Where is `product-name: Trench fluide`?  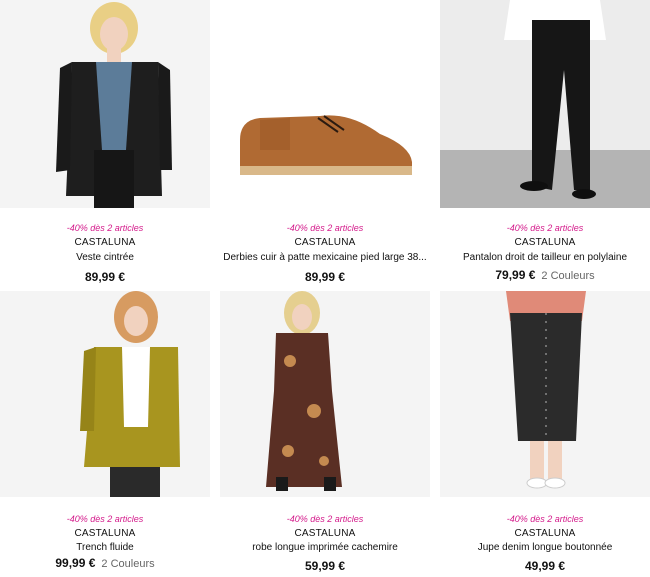 product-name: Trench fluide is located at coordinates (105, 547).